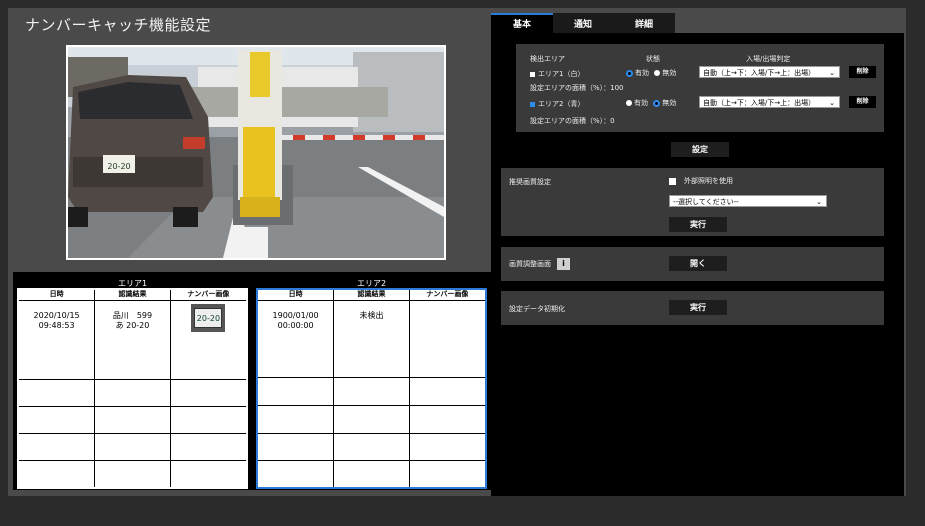 The width and height of the screenshot is (925, 526). I want to click on tab-basic: 基本, so click(522, 23).